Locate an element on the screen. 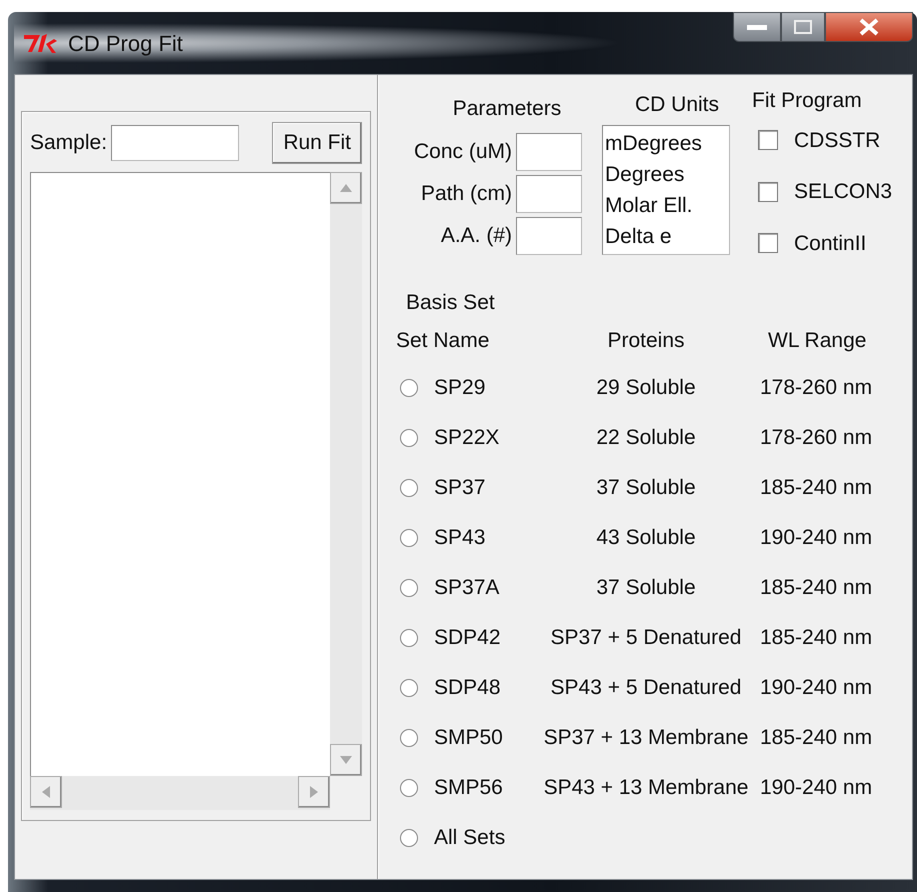 This screenshot has width=917, height=892. maximize-icon is located at coordinates (803, 27).